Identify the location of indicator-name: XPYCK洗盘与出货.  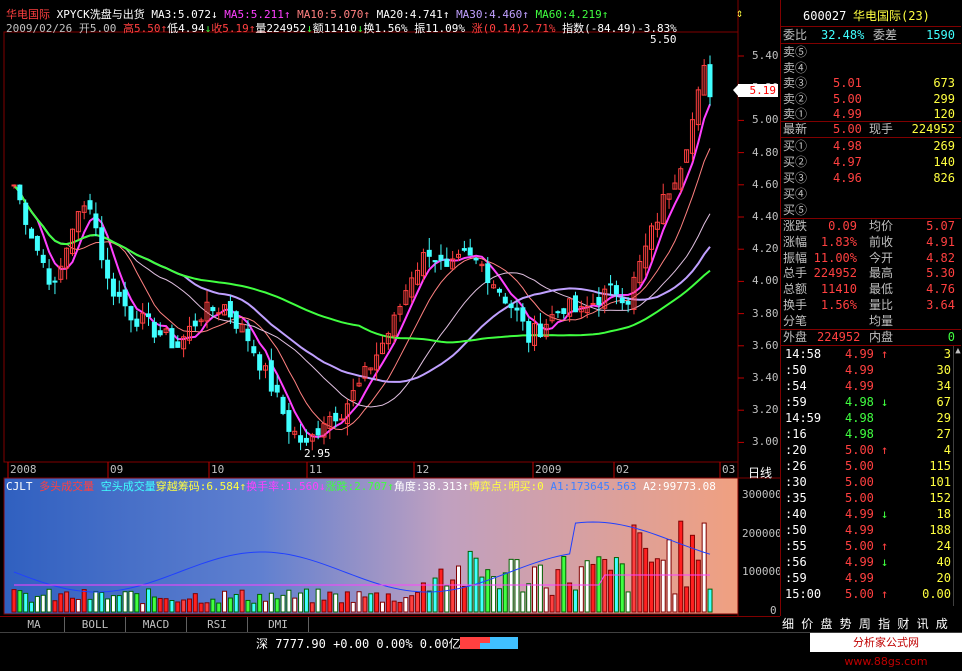
(100, 14).